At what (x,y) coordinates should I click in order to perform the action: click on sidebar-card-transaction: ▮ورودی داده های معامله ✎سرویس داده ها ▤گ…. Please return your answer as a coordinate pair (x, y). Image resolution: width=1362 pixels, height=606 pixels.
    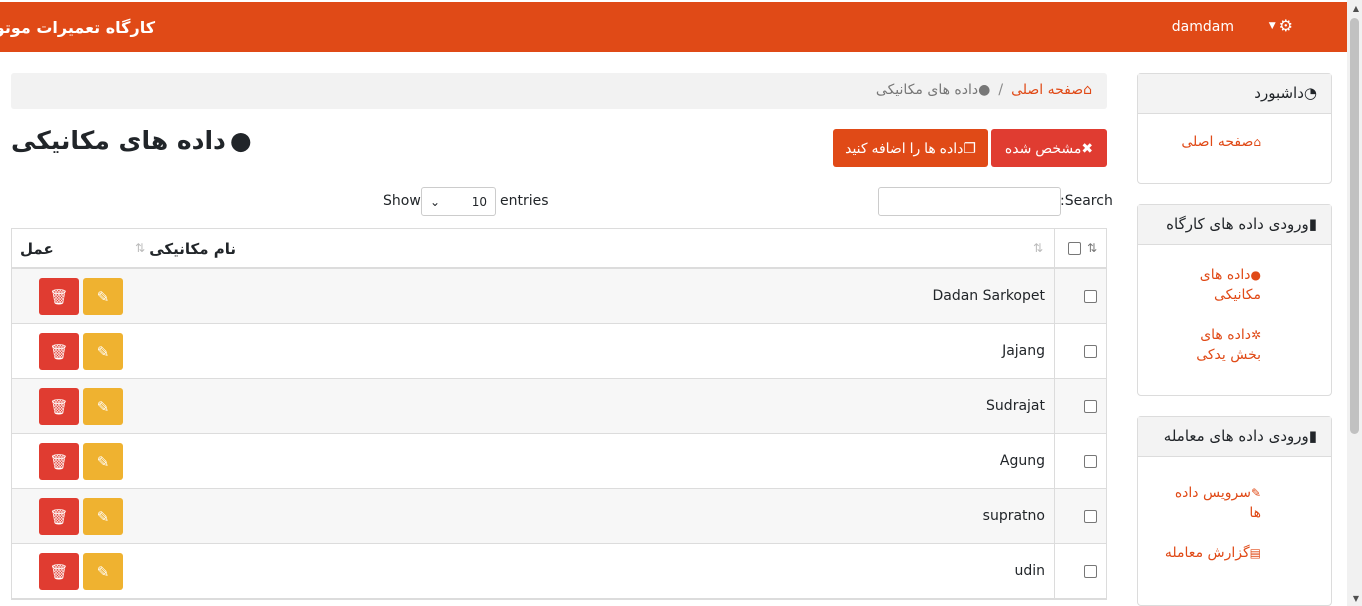
    Looking at the image, I should click on (1234, 511).